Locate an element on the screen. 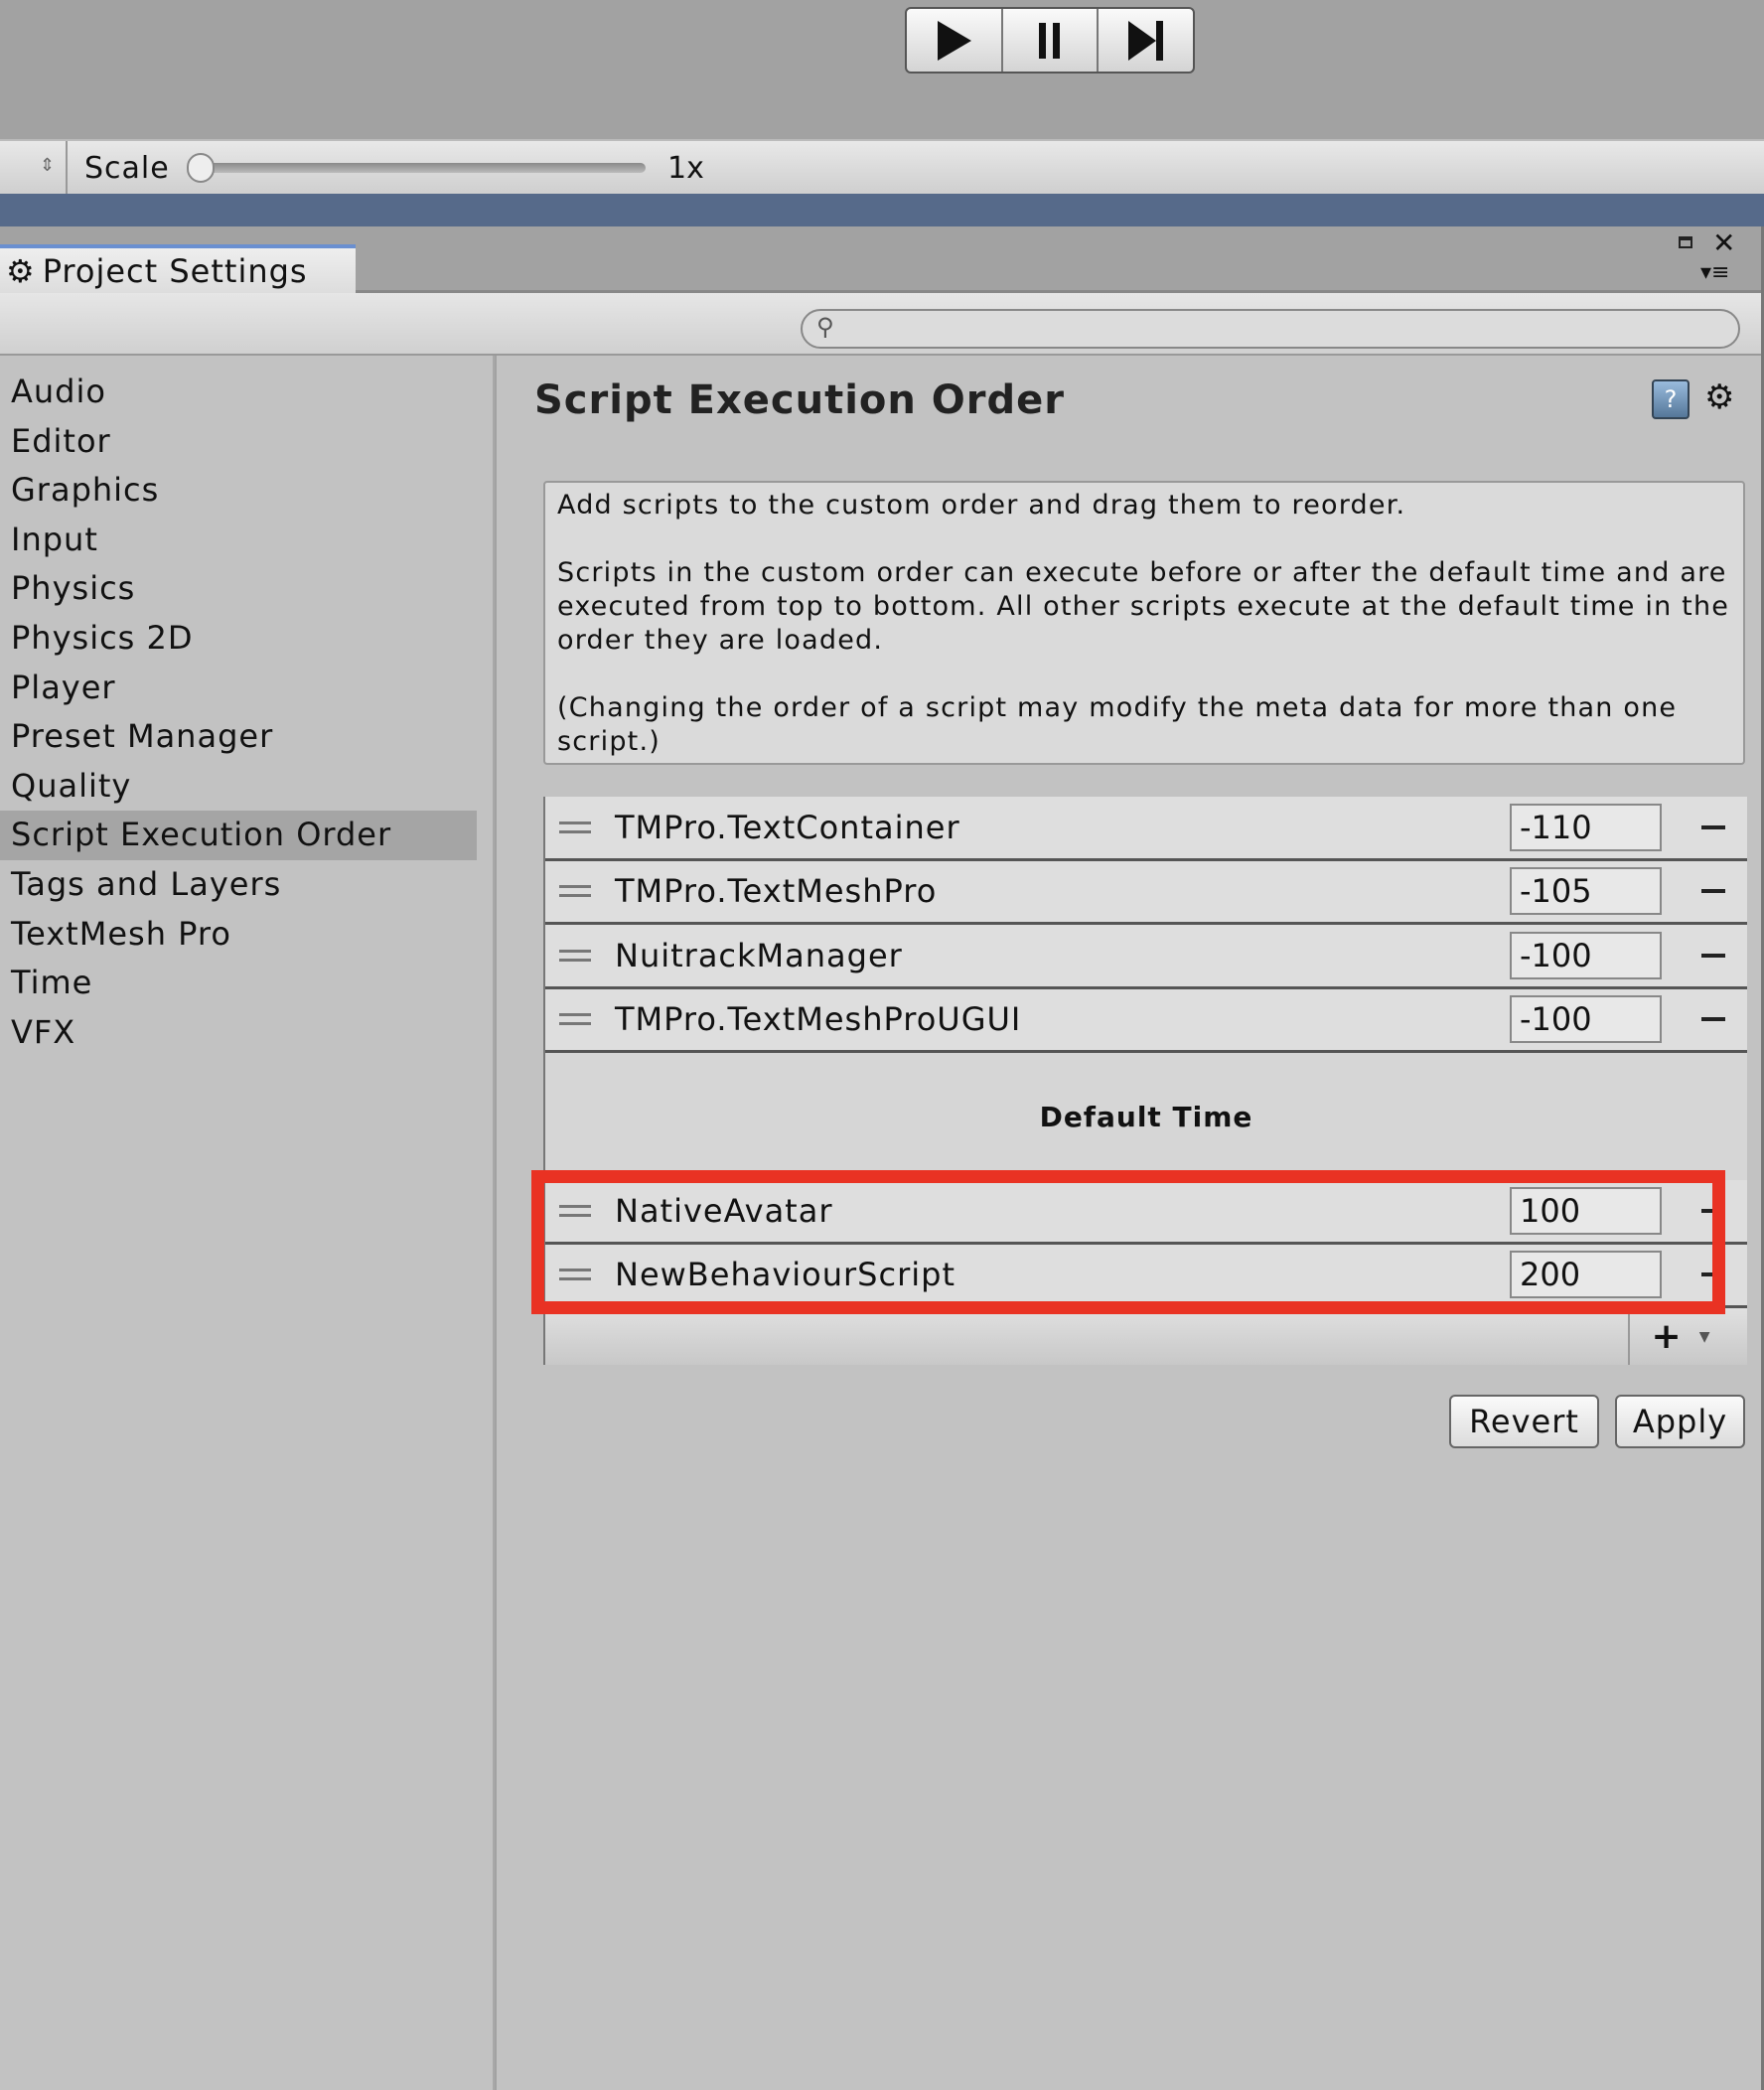 This screenshot has height=2090, width=1764. search-icon: ⚲ is located at coordinates (825, 327).